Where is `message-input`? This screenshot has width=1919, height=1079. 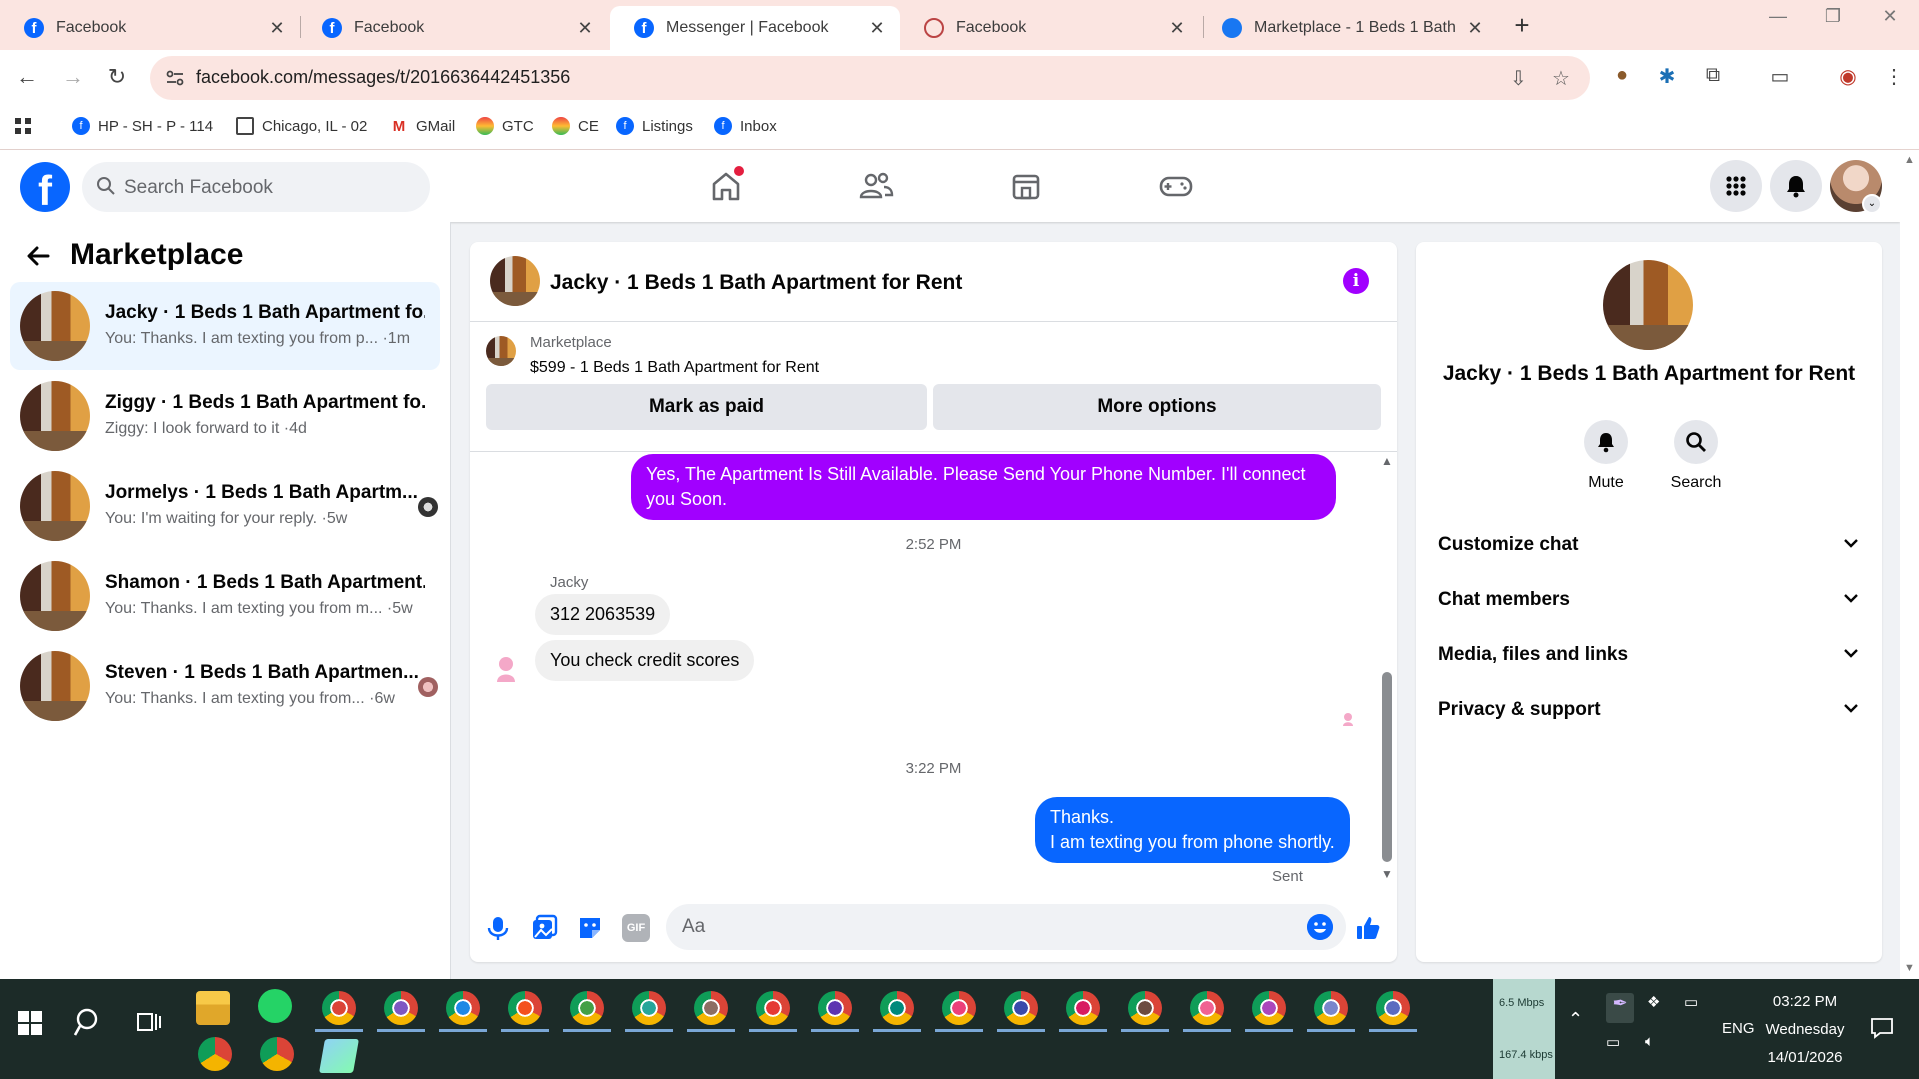 message-input is located at coordinates (1006, 927).